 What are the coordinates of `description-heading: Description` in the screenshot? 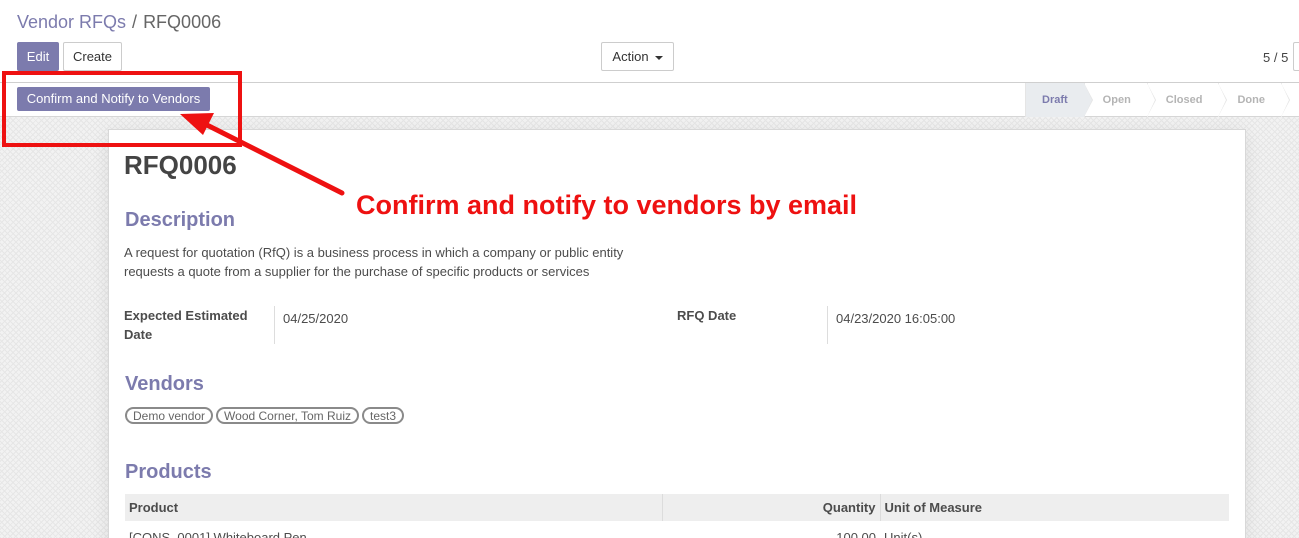 It's located at (180, 220).